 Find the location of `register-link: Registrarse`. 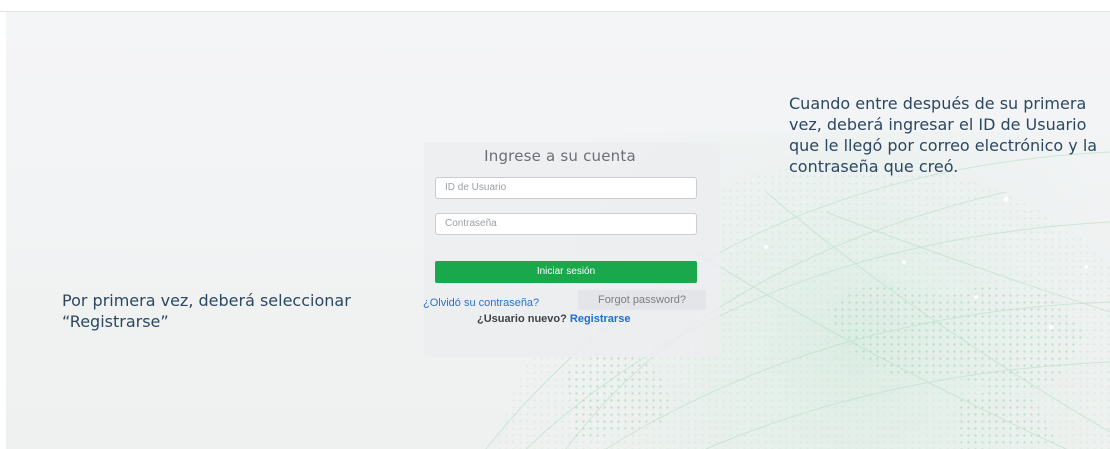

register-link: Registrarse is located at coordinates (600, 319).